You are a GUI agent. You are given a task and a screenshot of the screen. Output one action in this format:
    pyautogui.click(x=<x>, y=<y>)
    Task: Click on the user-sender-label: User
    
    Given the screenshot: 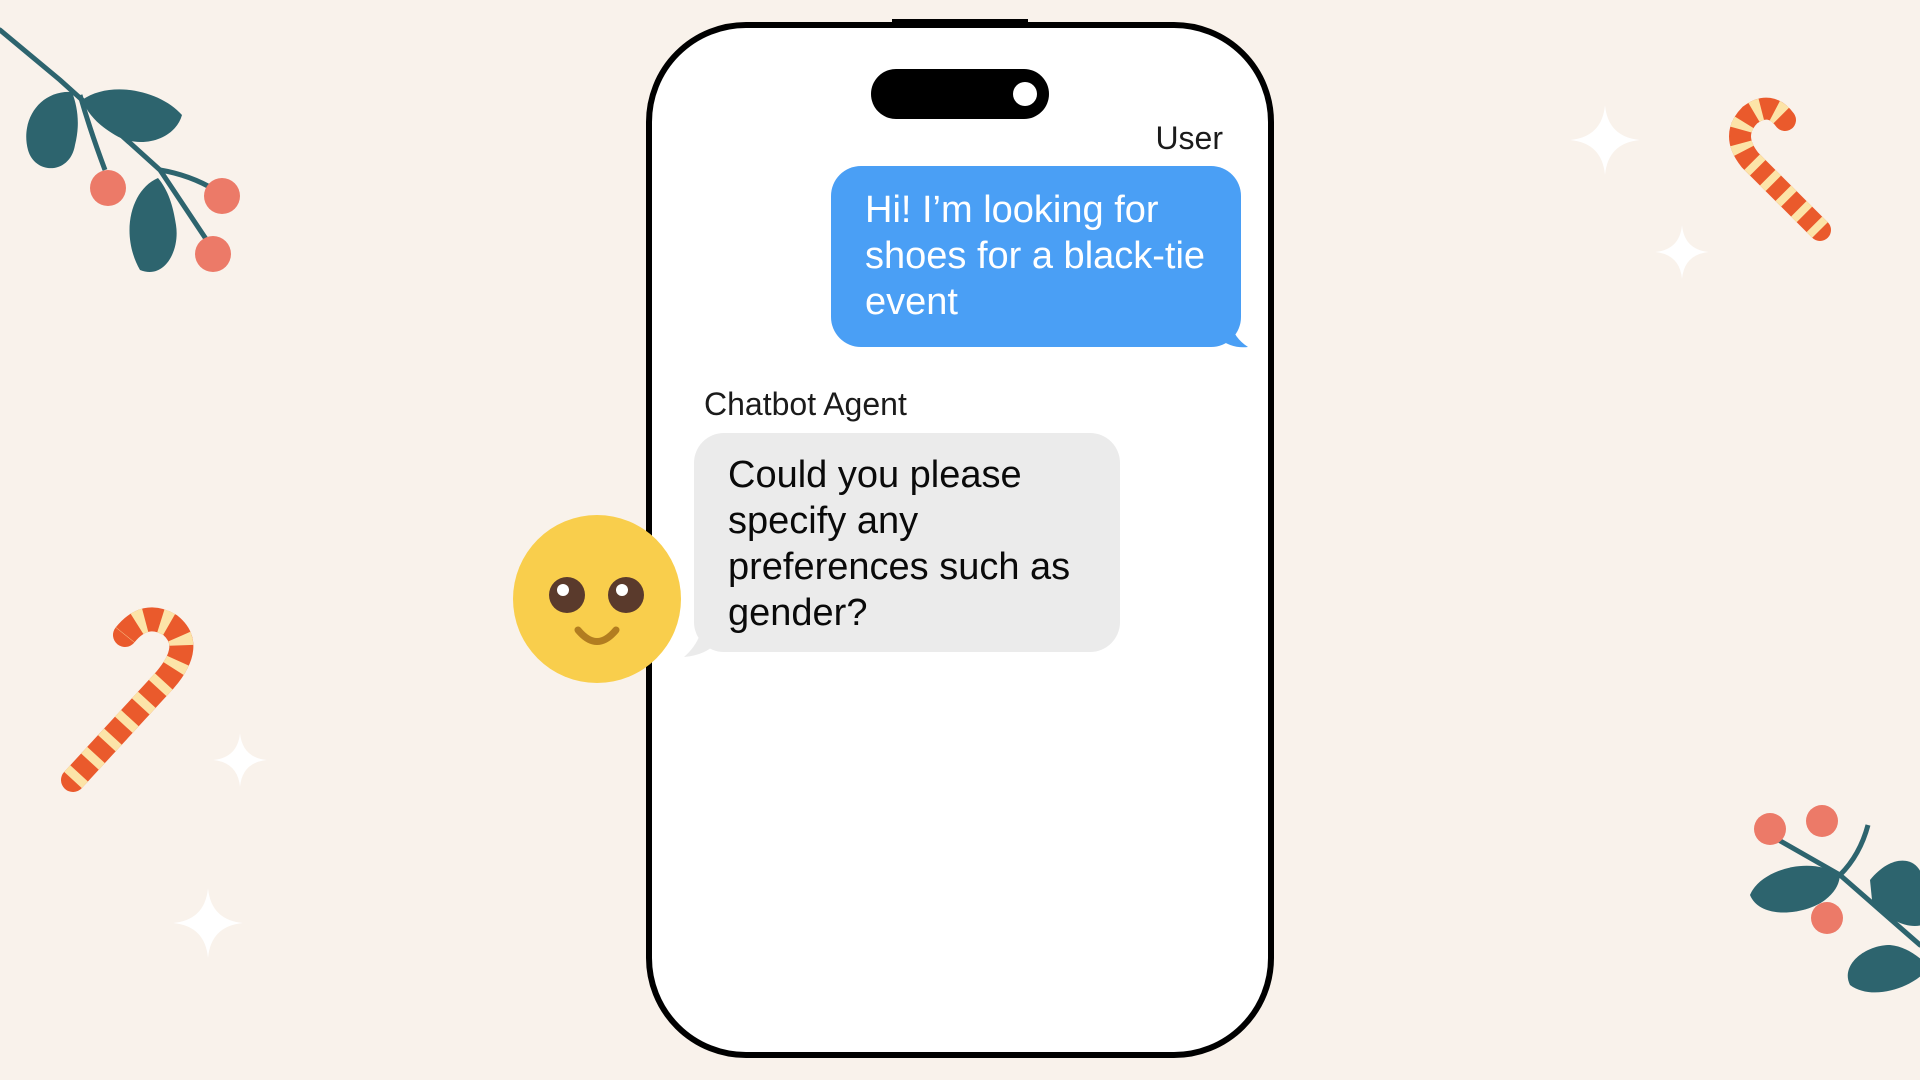 What is the action you would take?
    pyautogui.click(x=1189, y=138)
    